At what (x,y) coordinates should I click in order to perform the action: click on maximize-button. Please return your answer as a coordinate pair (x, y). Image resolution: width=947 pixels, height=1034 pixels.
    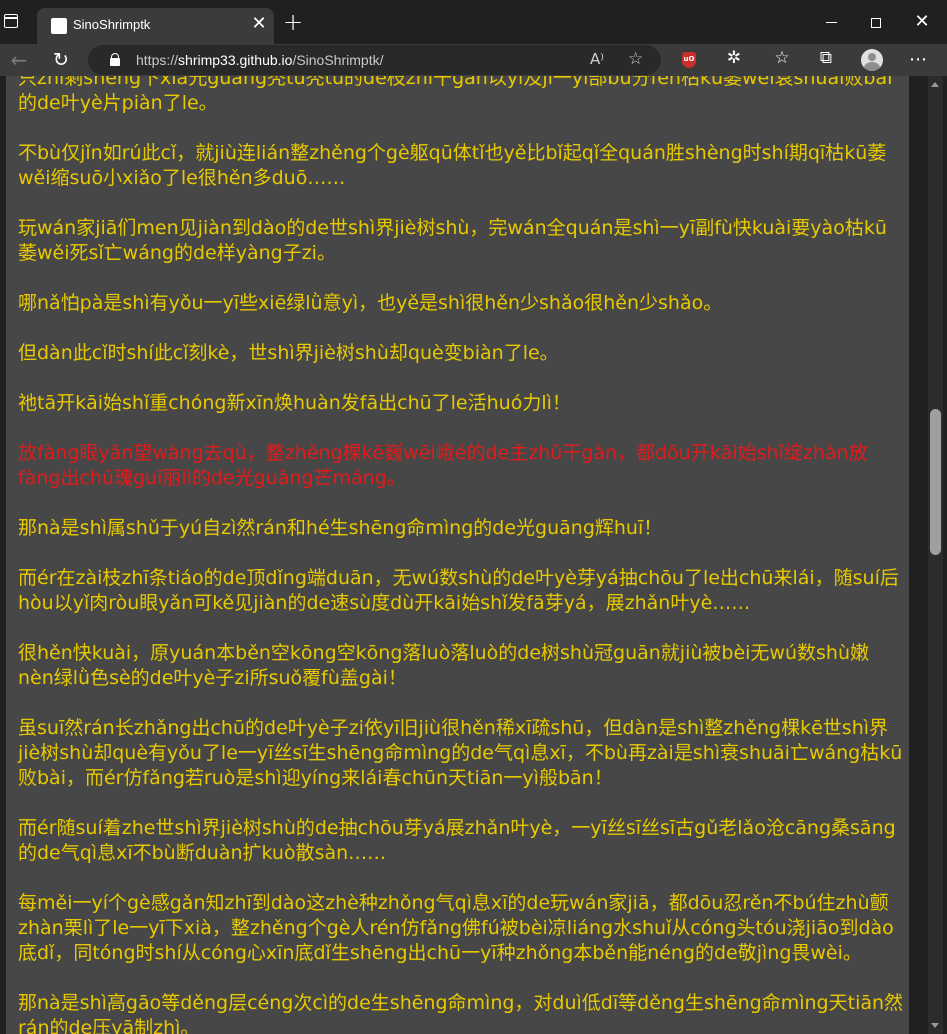
    Looking at the image, I should click on (876, 22).